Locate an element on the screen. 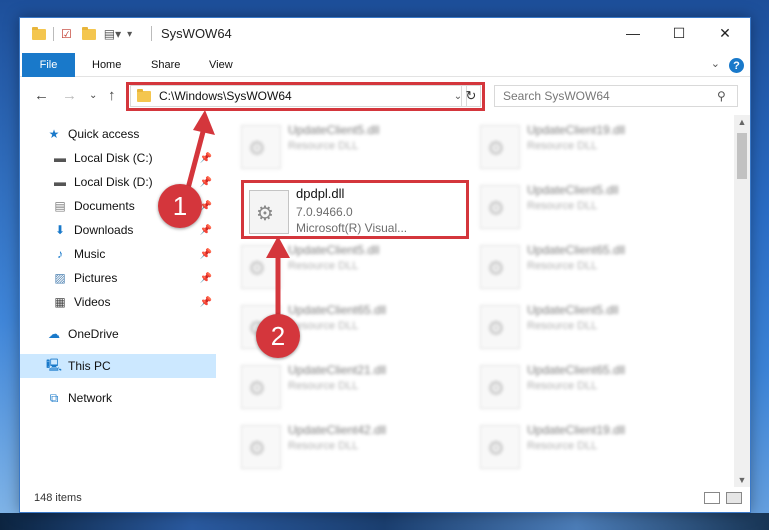 This screenshot has width=769, height=530. new-folder-icon is located at coordinates (88, 33).